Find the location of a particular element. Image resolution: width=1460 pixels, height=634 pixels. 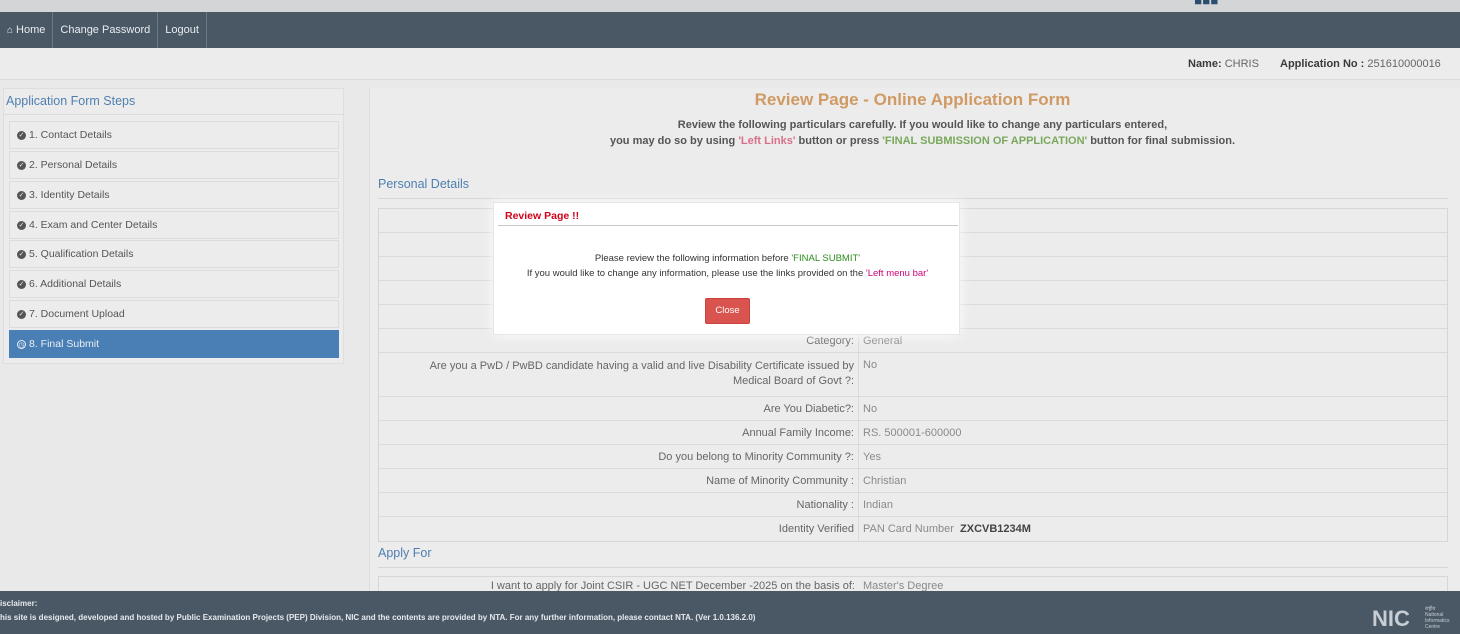

clock-icon: ◷ is located at coordinates (21, 344).